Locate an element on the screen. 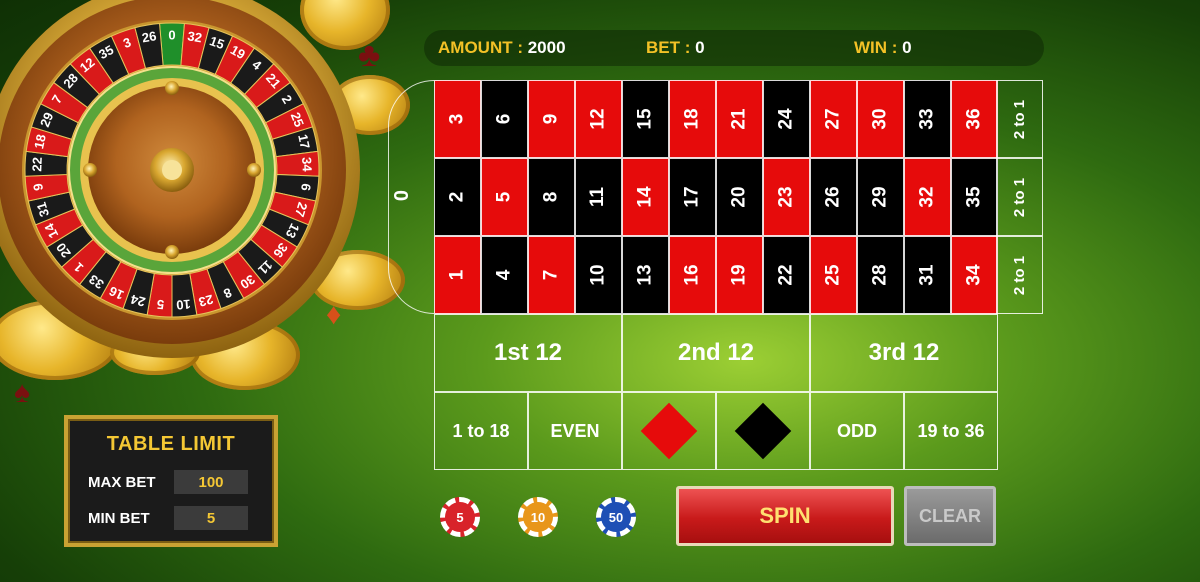 The width and height of the screenshot is (1200, 582). number-cell-34: 34 is located at coordinates (974, 275).